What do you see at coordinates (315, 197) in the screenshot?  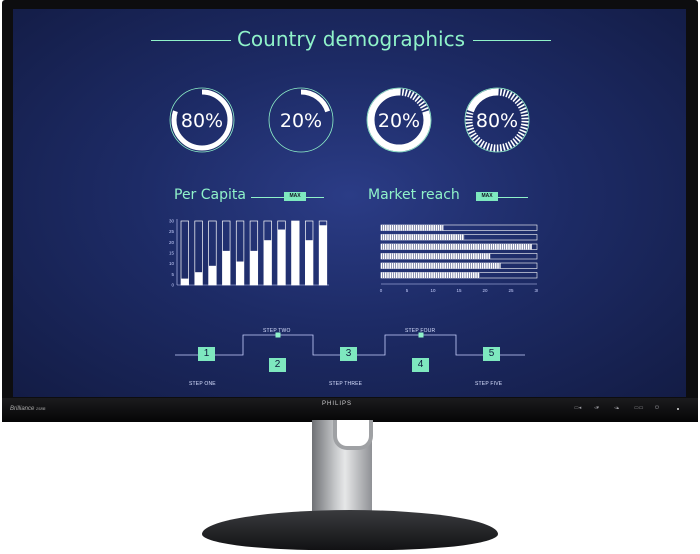 I see `per-capita-badge-line` at bounding box center [315, 197].